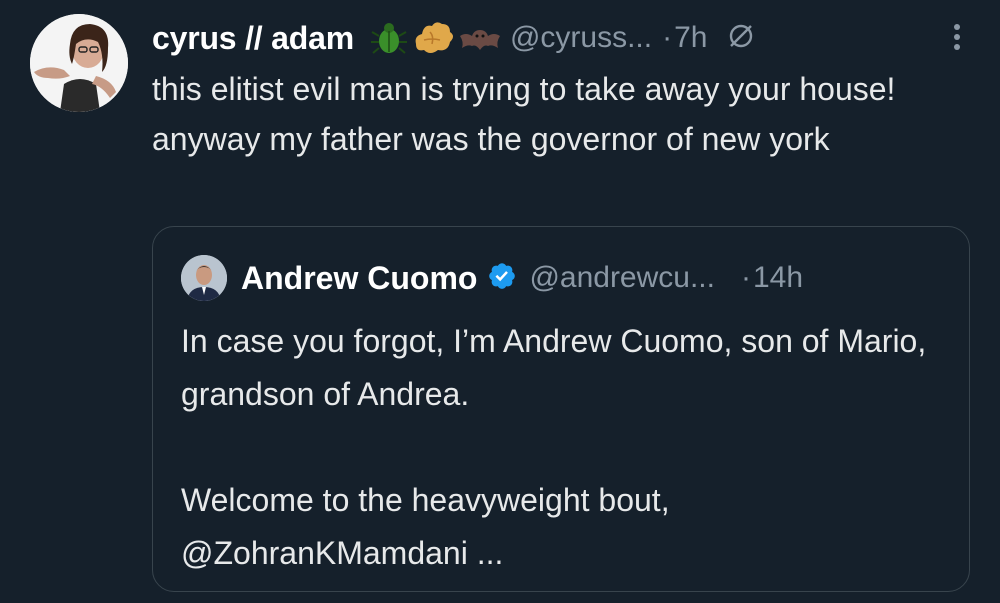 This screenshot has height=603, width=1000. What do you see at coordinates (204, 278) in the screenshot?
I see `quoted-author-avatar` at bounding box center [204, 278].